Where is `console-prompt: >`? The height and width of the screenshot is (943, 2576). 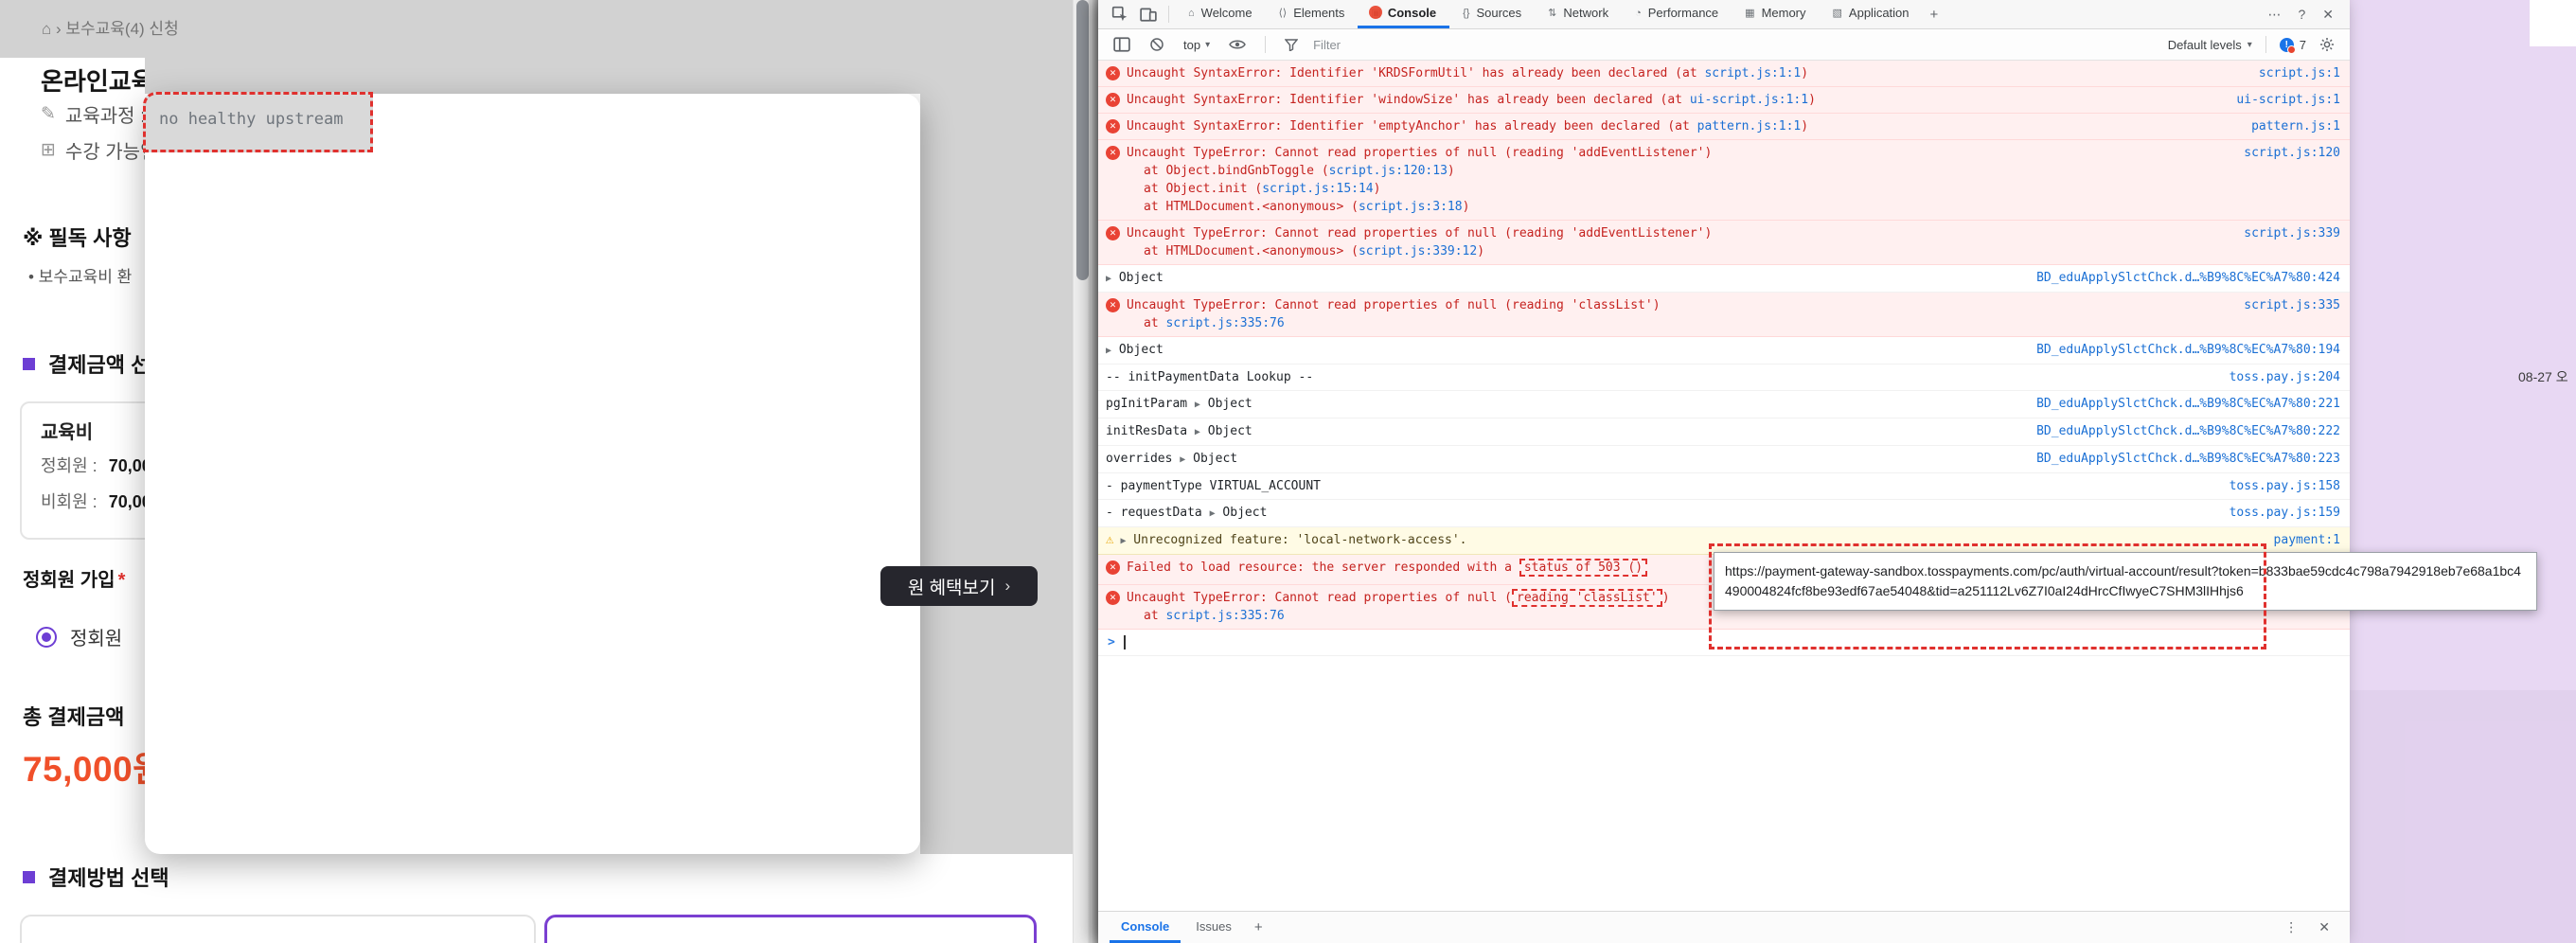 console-prompt: > is located at coordinates (1724, 643).